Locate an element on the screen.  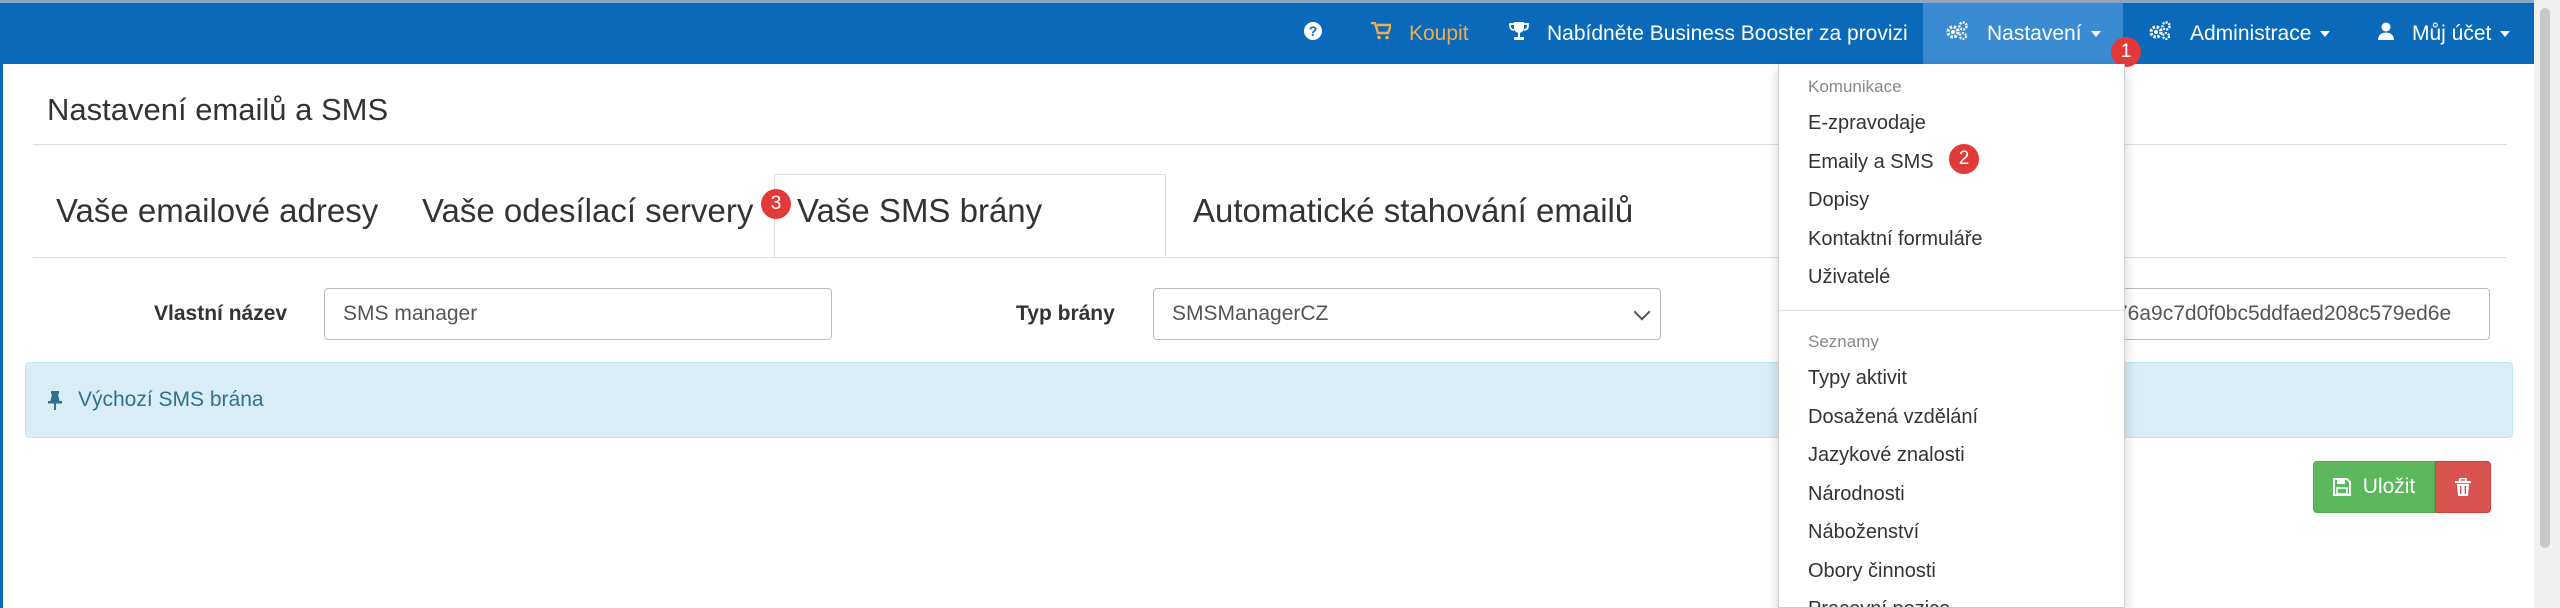
help-button: ? is located at coordinates (1313, 33).